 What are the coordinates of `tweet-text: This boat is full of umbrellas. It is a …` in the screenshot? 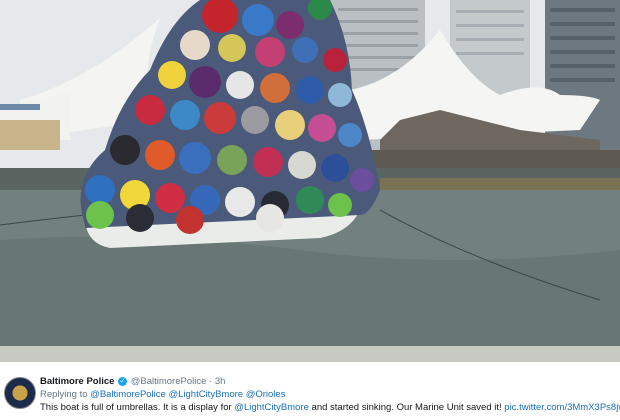 It's located at (330, 407).